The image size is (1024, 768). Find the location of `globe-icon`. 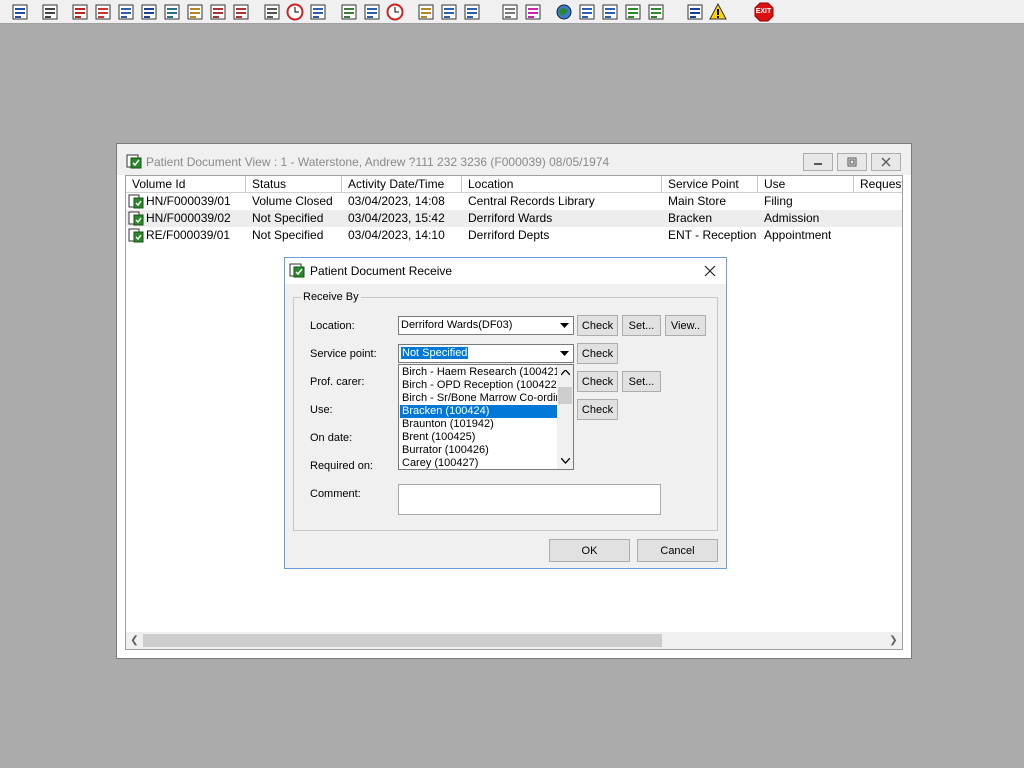

globe-icon is located at coordinates (563, 11).